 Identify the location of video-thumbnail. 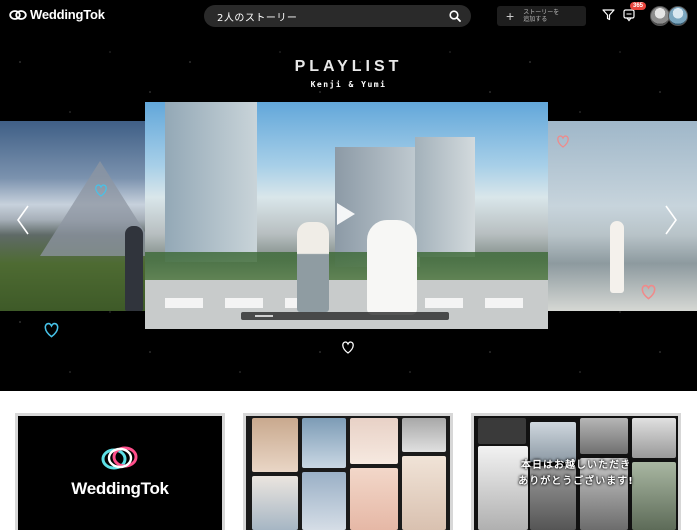
(348, 471).